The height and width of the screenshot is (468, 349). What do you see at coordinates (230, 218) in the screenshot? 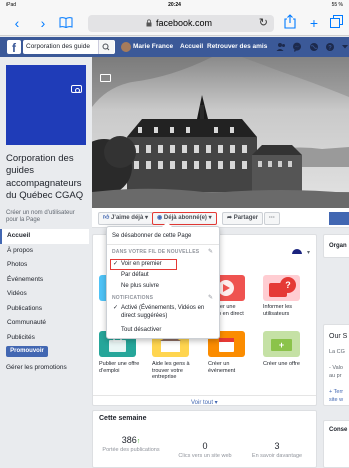
I see `share-arrow-icon: ➦` at bounding box center [230, 218].